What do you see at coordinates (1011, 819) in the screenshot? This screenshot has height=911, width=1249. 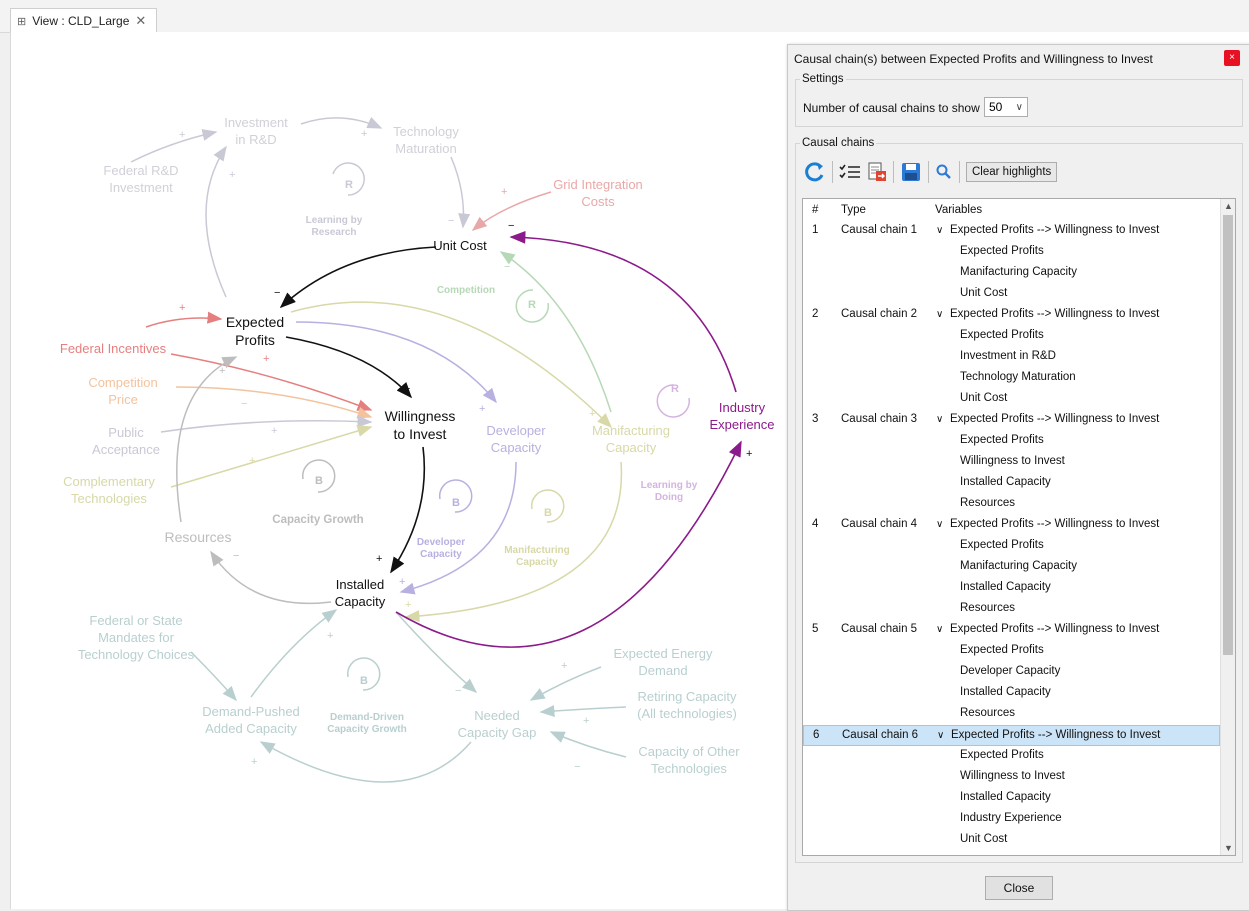 I see `table-row: Industry Experience` at bounding box center [1011, 819].